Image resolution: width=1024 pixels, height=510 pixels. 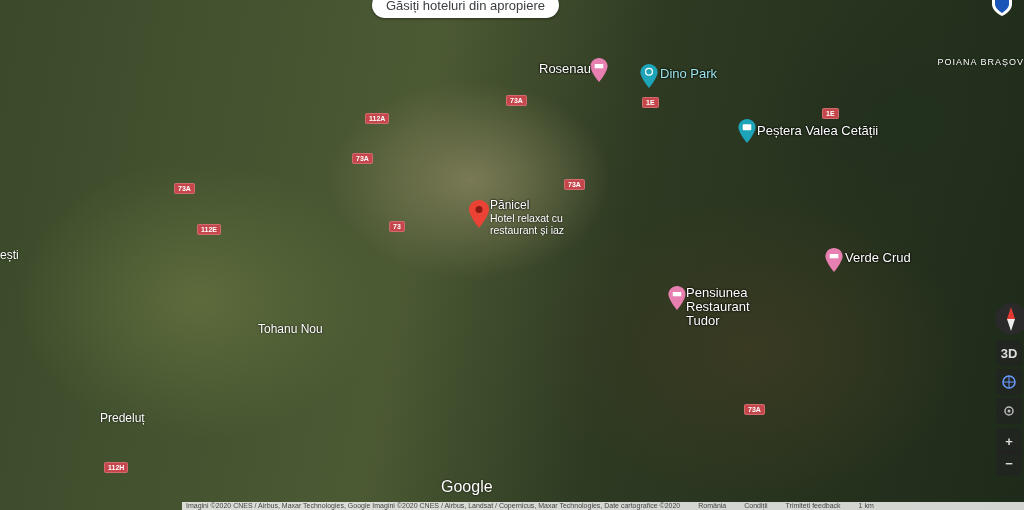 I want to click on place-name: Pănicel, so click(x=510, y=205).